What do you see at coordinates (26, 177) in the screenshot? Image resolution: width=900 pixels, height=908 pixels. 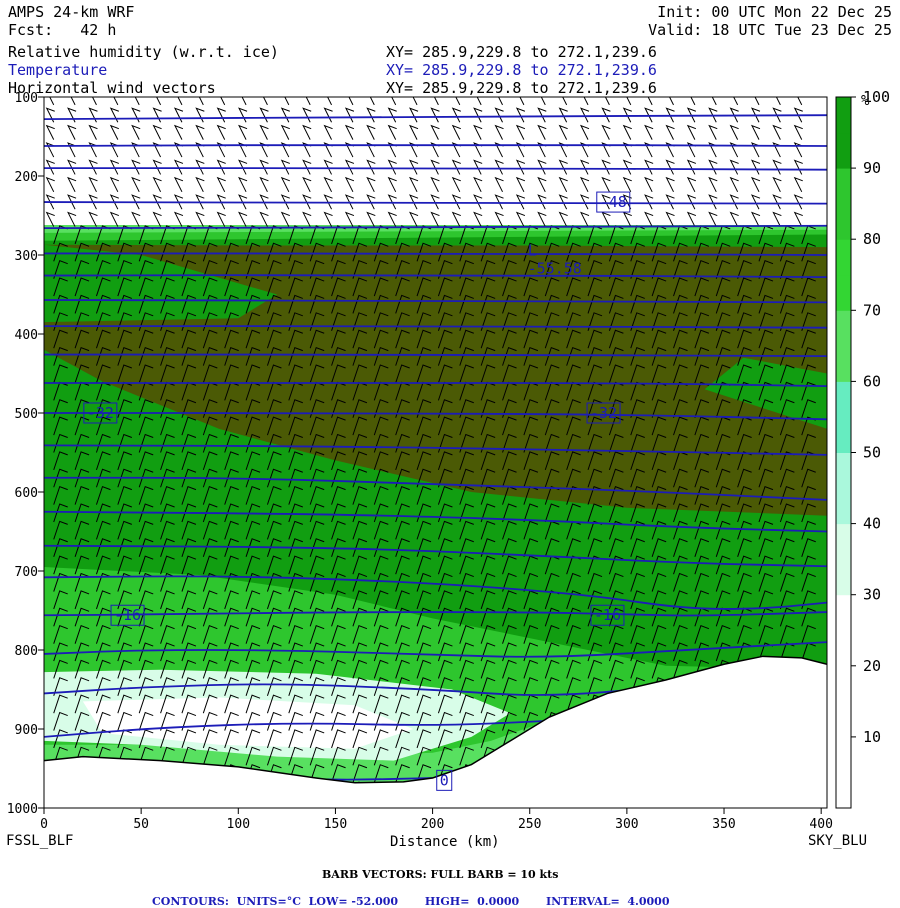 I see `y-tick-label: 200` at bounding box center [26, 177].